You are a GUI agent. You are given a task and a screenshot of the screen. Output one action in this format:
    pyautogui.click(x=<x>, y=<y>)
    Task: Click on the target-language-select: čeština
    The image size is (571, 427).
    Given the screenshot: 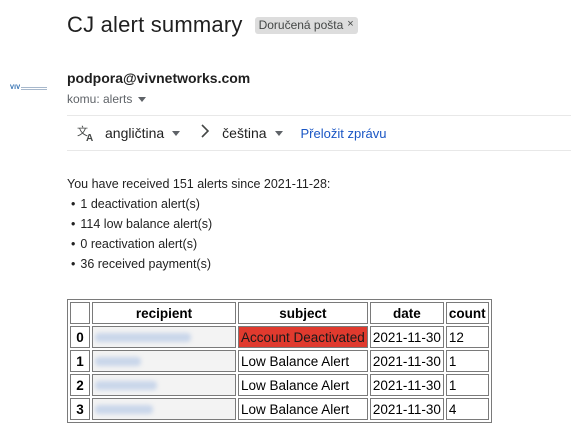 What is the action you would take?
    pyautogui.click(x=252, y=133)
    